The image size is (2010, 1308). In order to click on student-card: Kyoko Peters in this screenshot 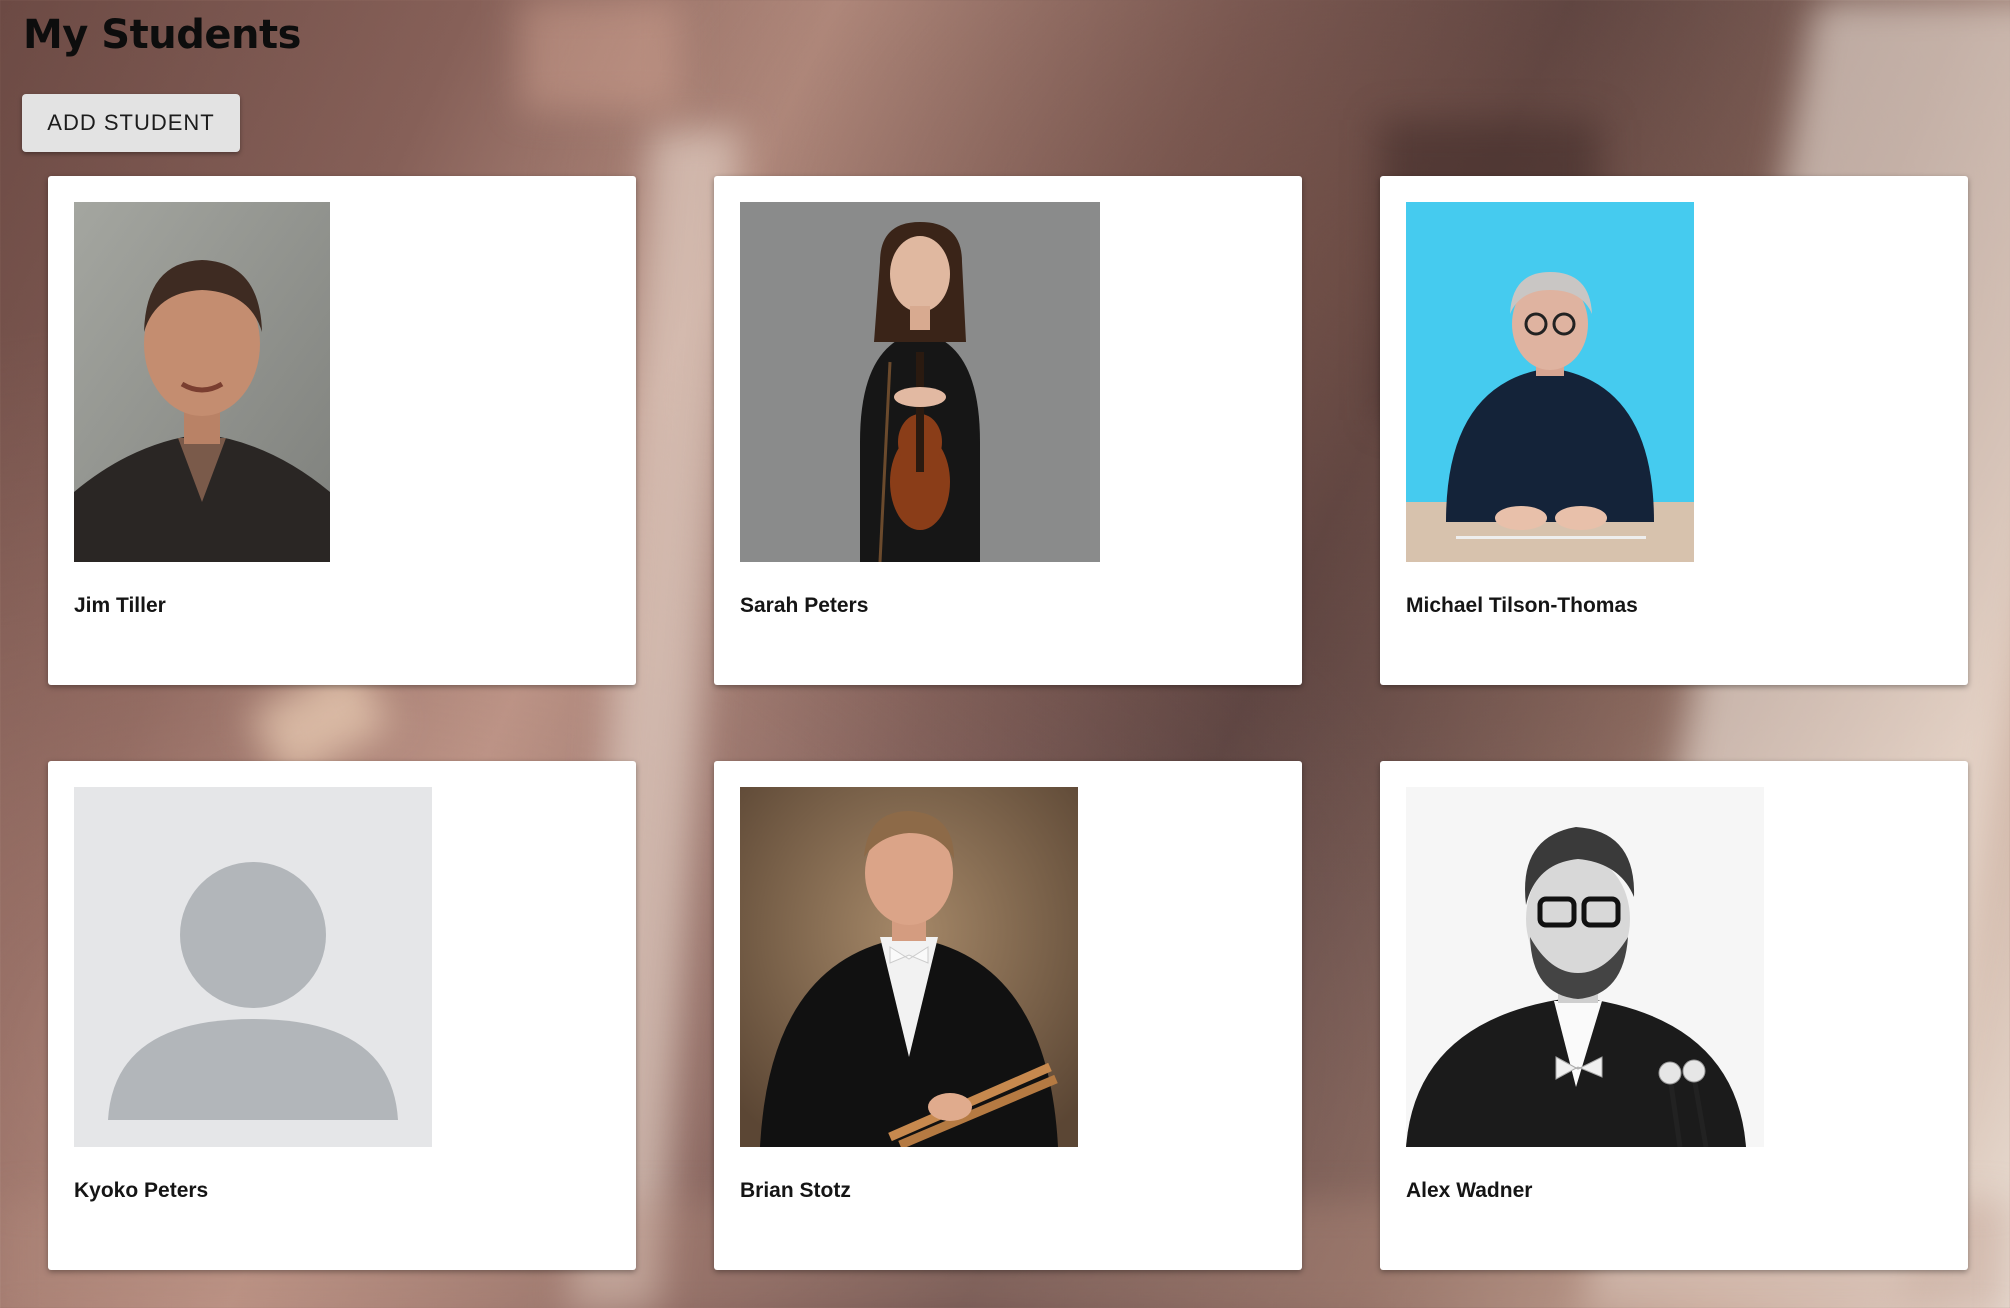, I will do `click(342, 1015)`.